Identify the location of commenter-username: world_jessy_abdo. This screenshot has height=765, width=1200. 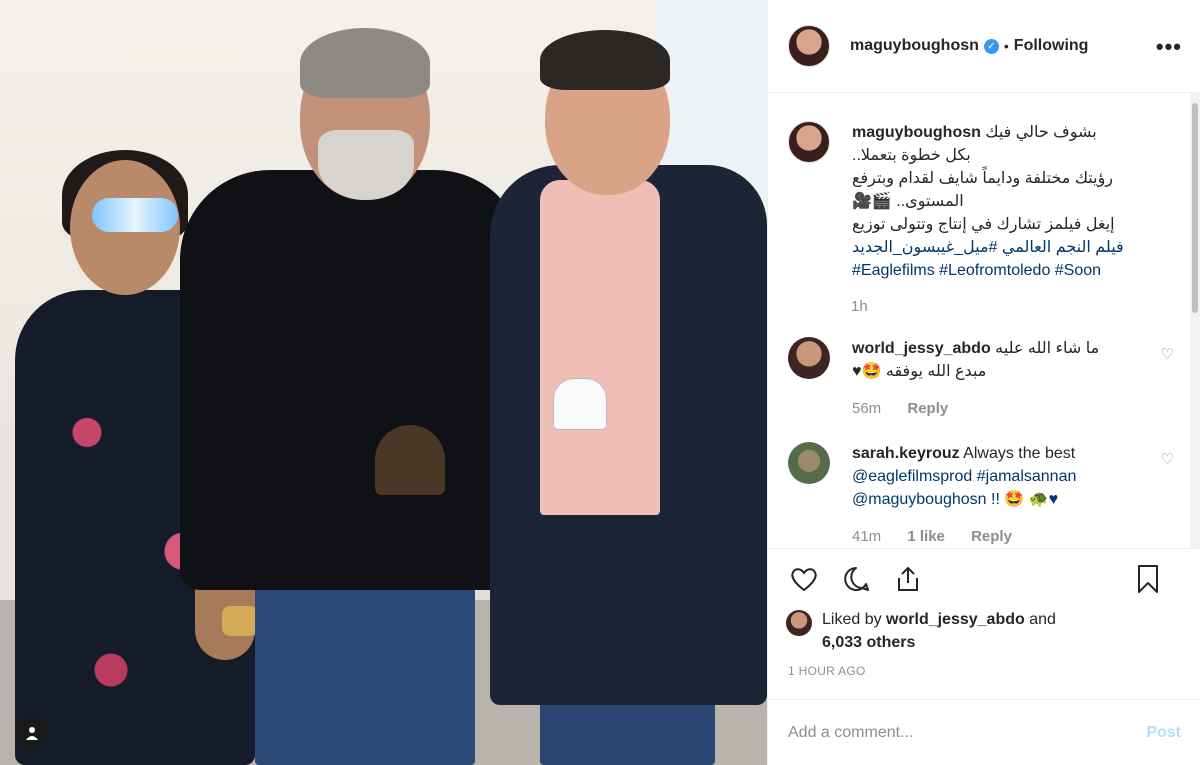
(921, 348).